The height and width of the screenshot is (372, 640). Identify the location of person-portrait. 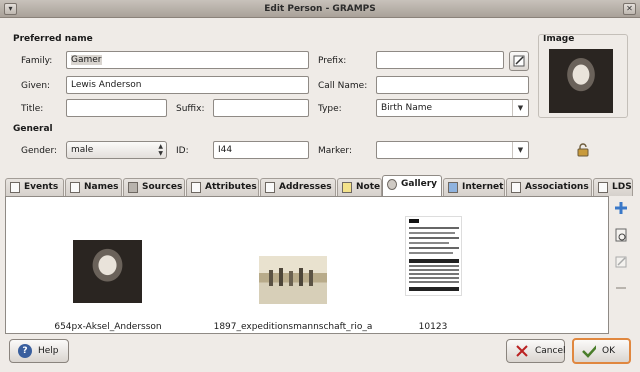
(581, 81).